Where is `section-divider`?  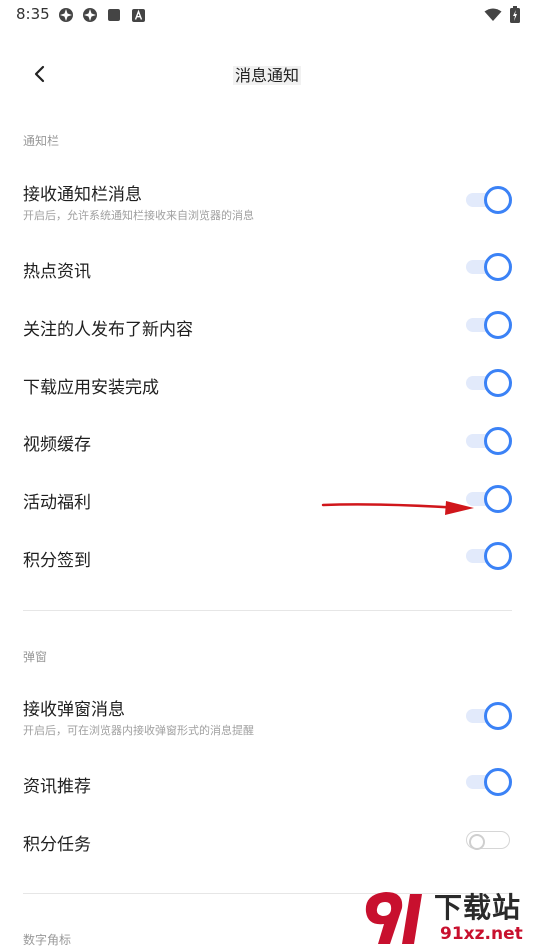
section-divider is located at coordinates (267, 610).